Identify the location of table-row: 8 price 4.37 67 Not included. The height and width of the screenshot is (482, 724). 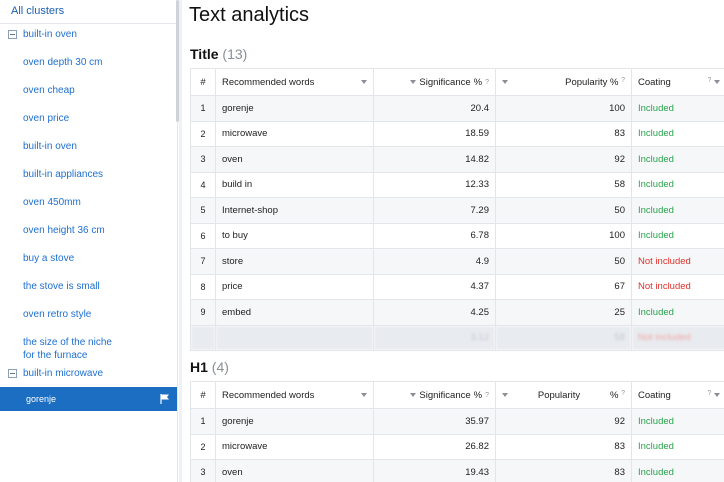
(457, 286).